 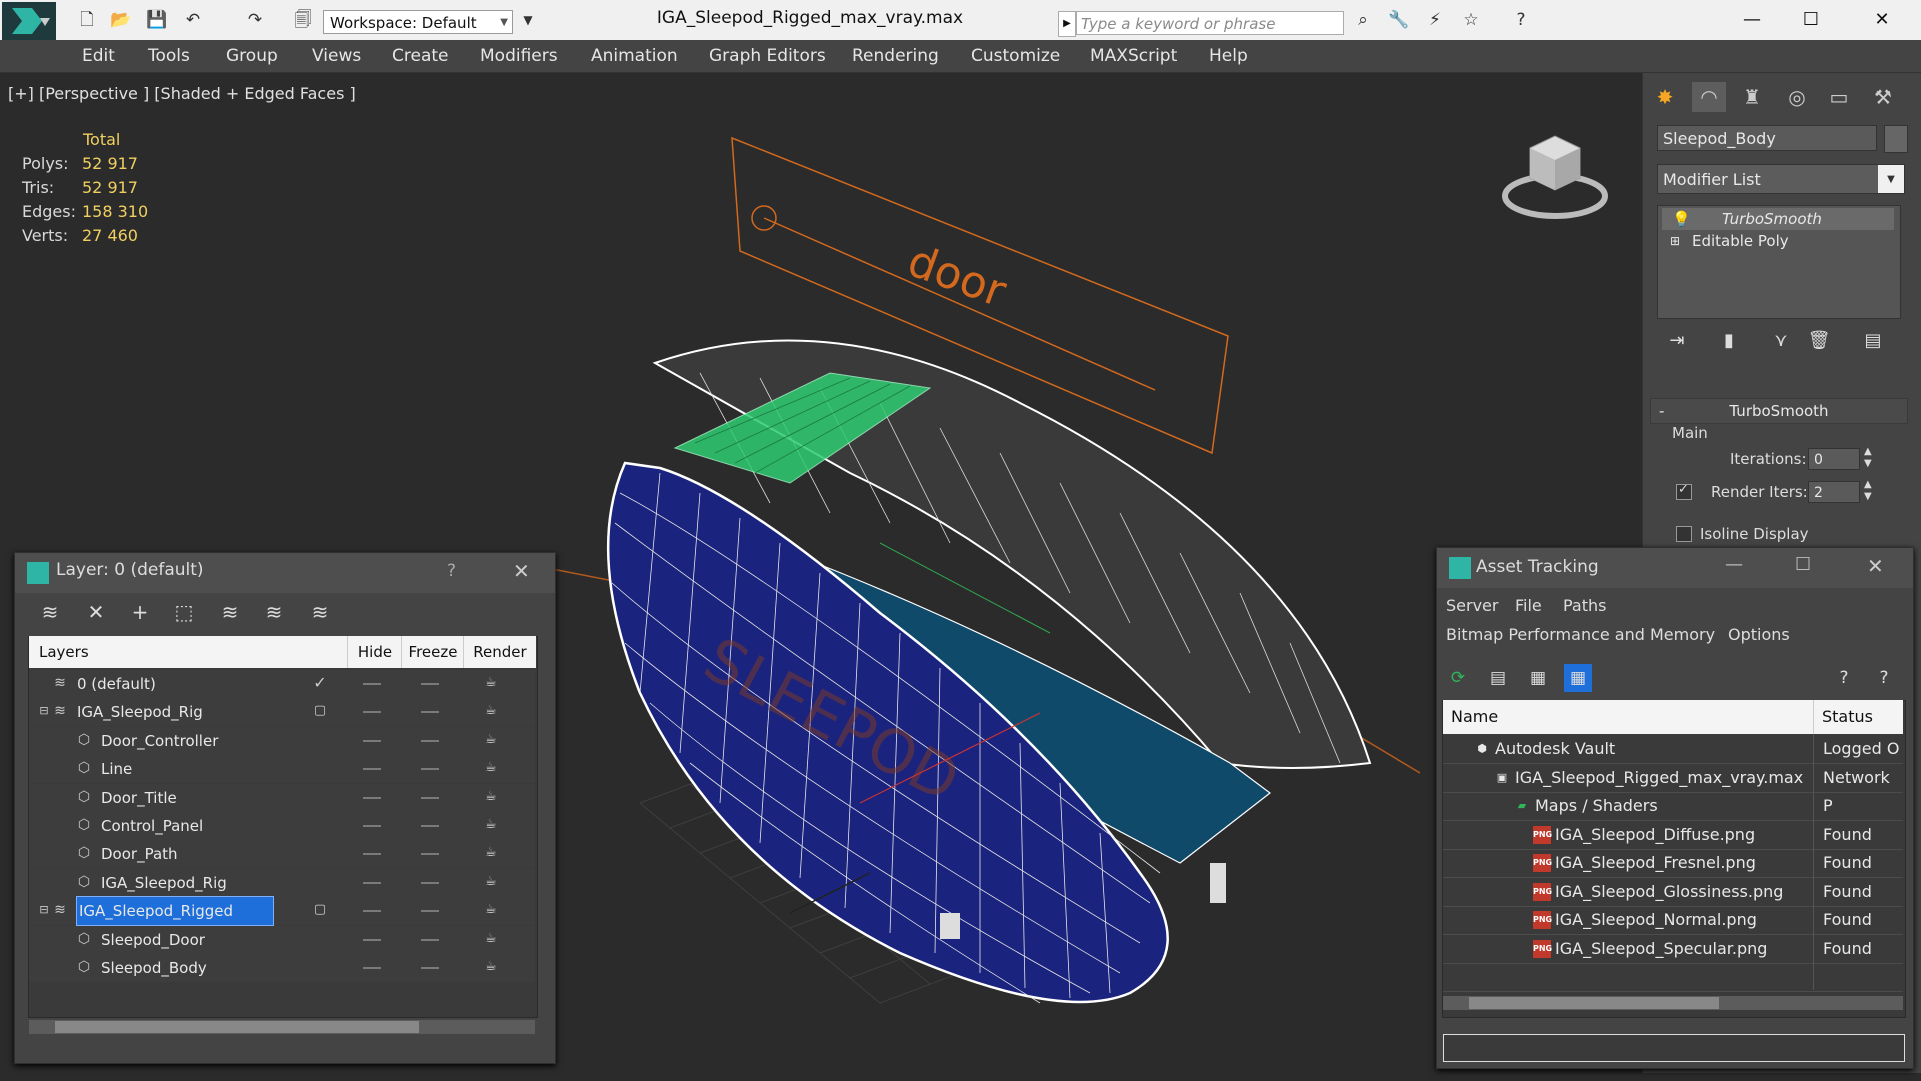 What do you see at coordinates (121, 20) in the screenshot?
I see `open-file-icon: 📂` at bounding box center [121, 20].